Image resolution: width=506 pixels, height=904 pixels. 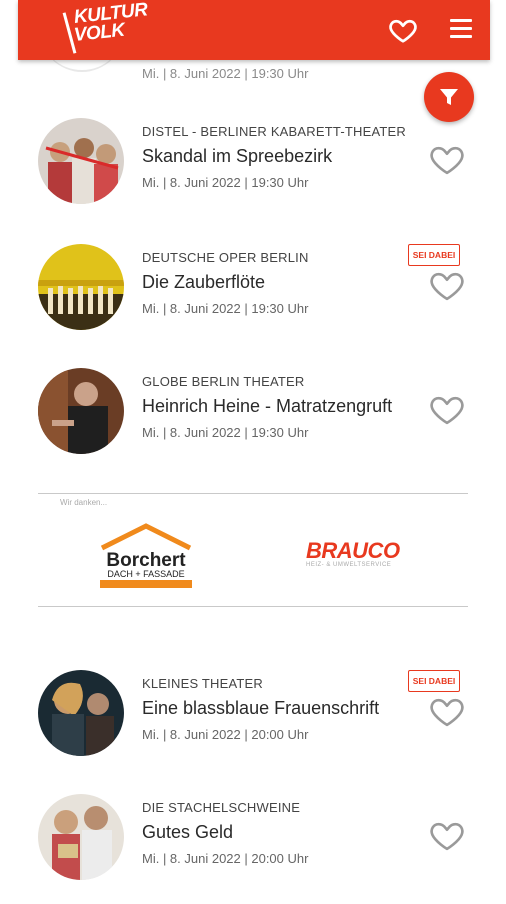 What do you see at coordinates (403, 30) in the screenshot?
I see `favorites-heart-icon` at bounding box center [403, 30].